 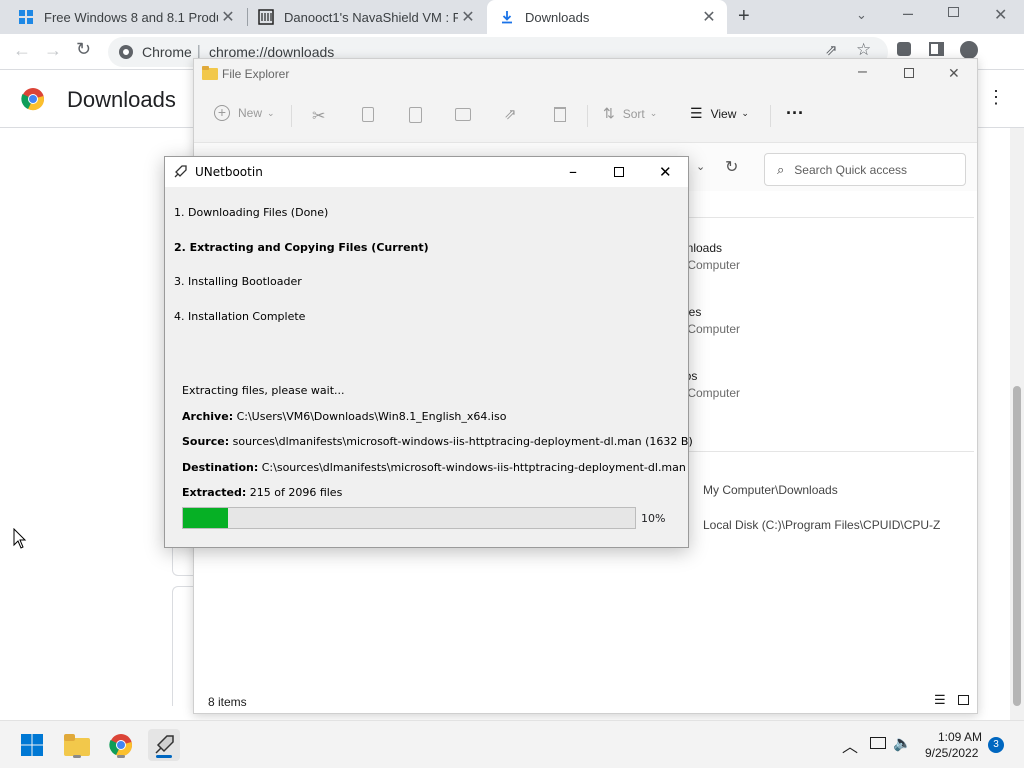 I want to click on tab-navashield: Danooct1's NavaShield VM : Fre ✕, so click(x=367, y=17).